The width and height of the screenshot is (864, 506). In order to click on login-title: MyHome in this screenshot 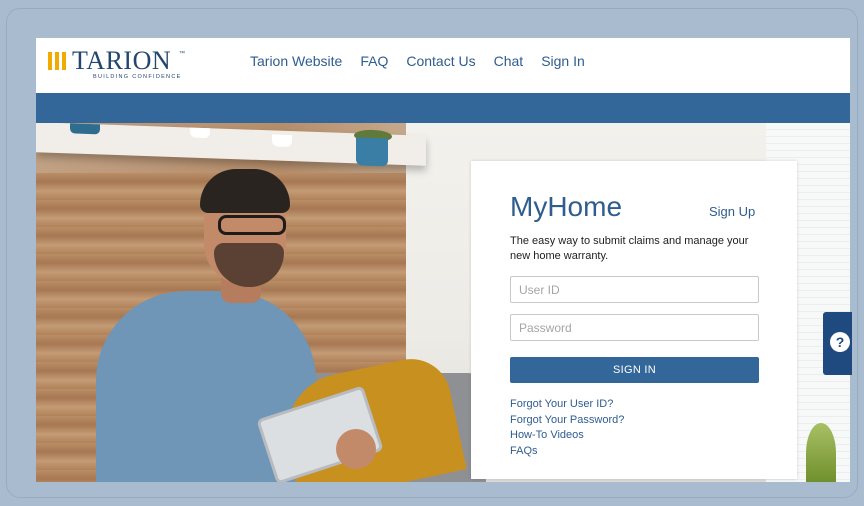, I will do `click(566, 206)`.